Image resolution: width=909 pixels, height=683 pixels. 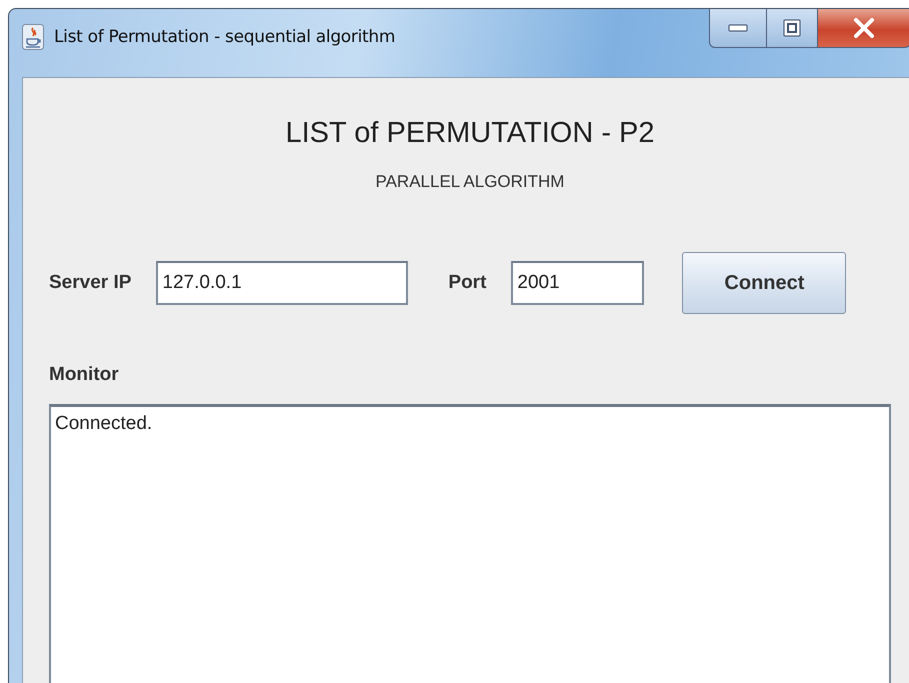 I want to click on close-button, so click(x=863, y=28).